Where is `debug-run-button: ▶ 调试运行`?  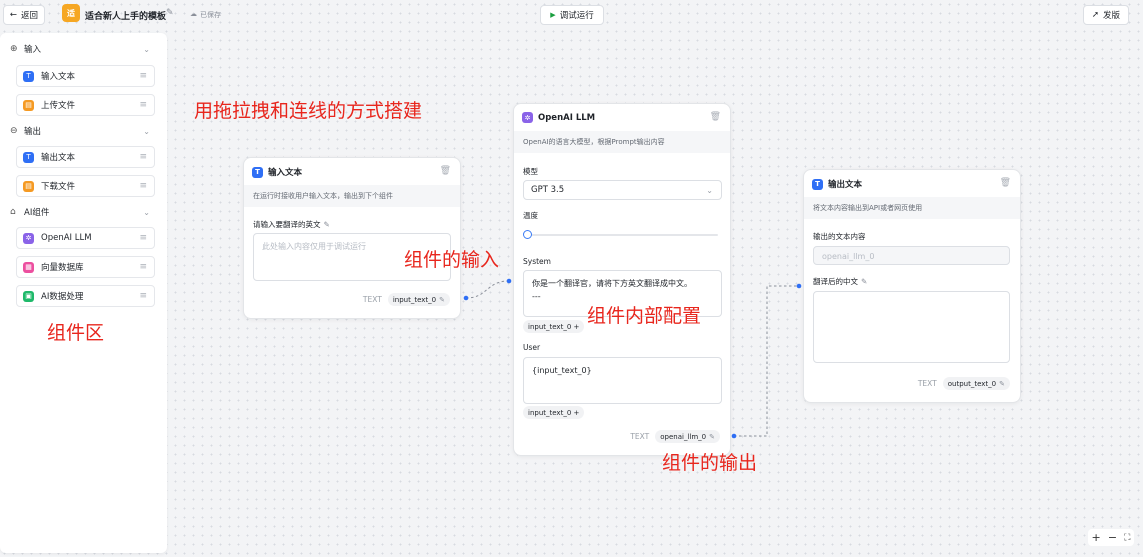 debug-run-button: ▶ 调试运行 is located at coordinates (572, 15).